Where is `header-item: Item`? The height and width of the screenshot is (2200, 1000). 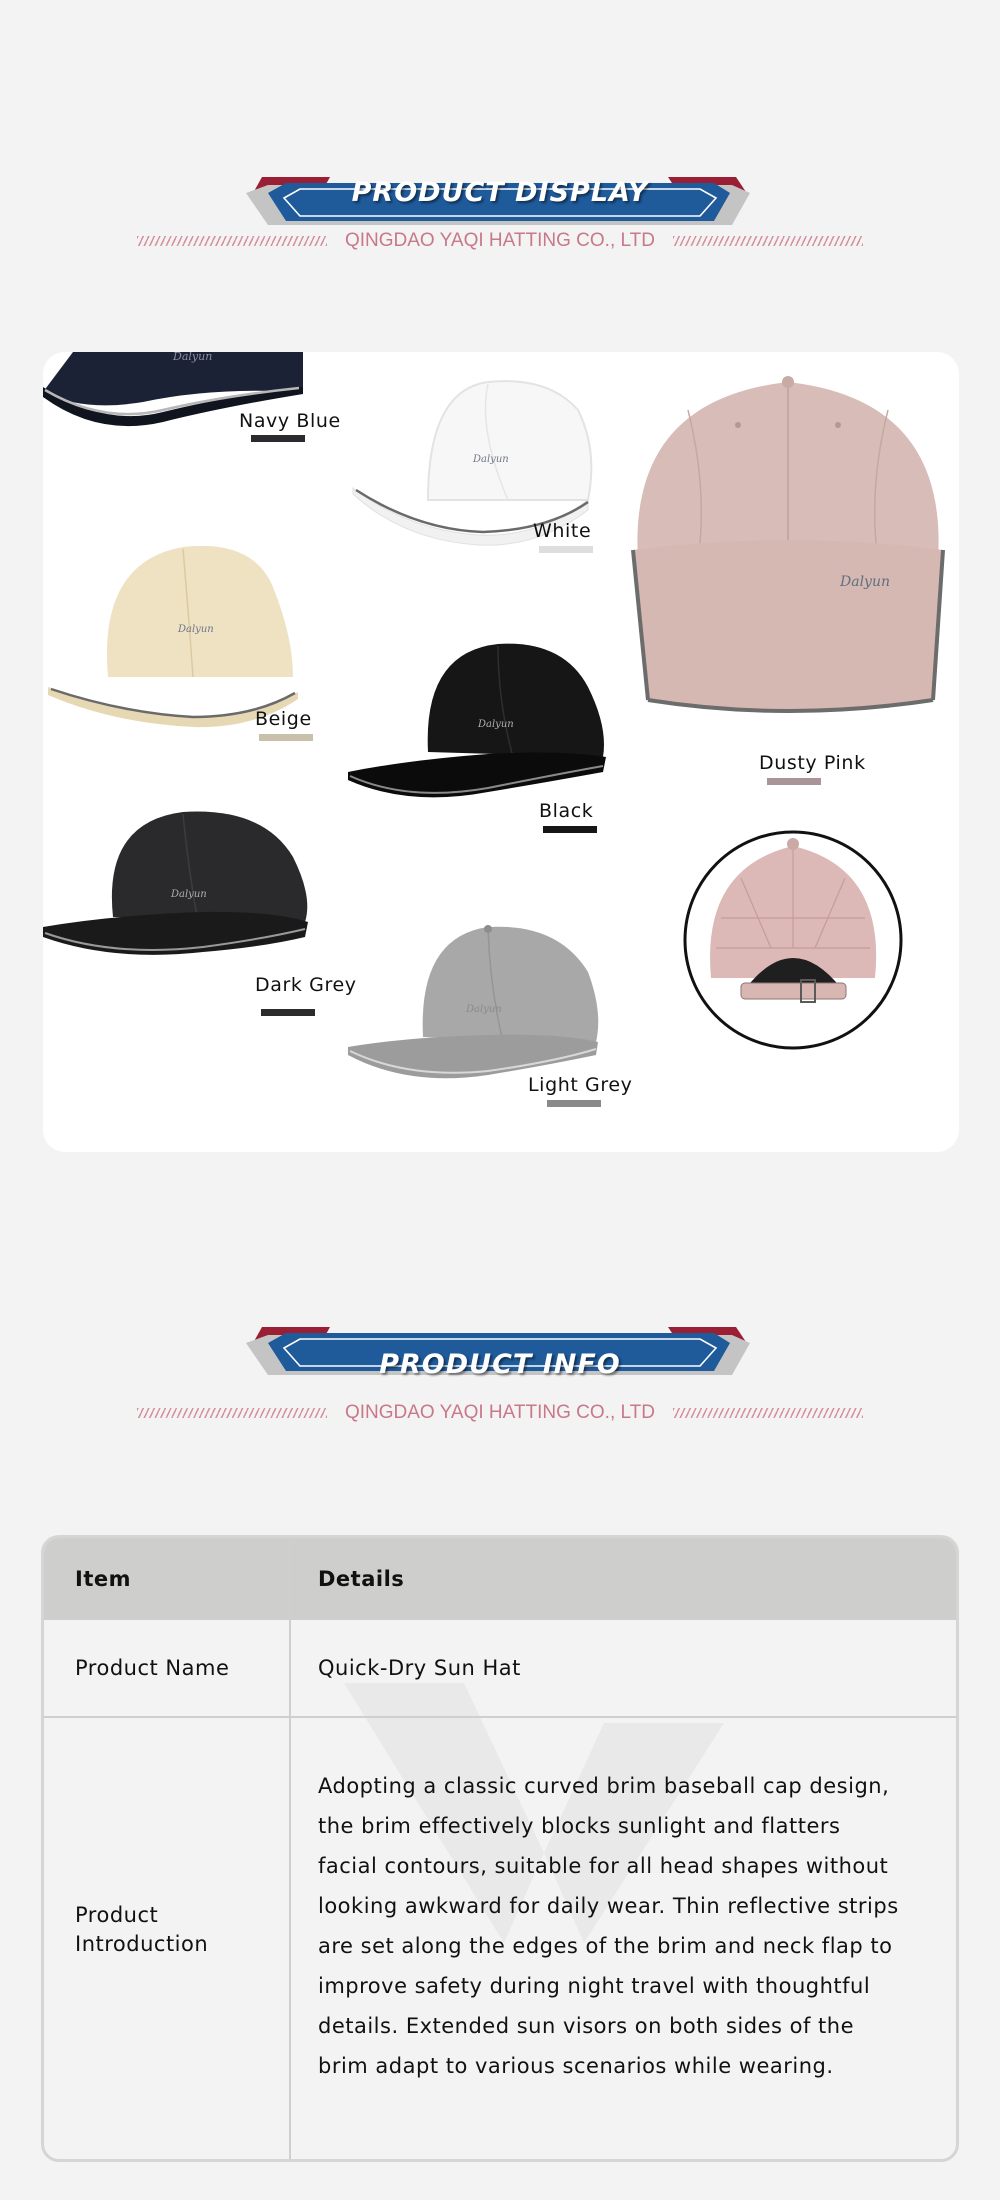
header-item: Item is located at coordinates (103, 1579).